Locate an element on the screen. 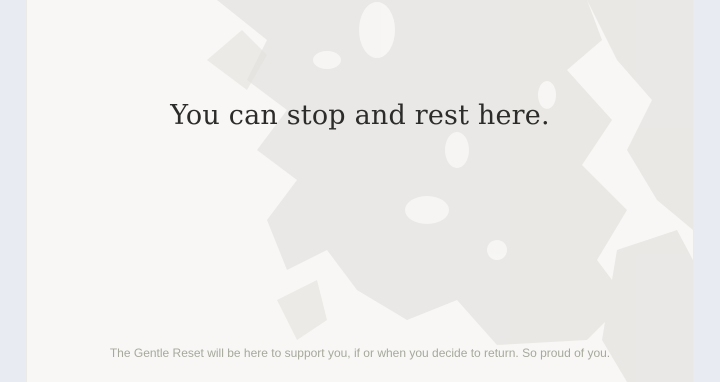 Image resolution: width=720 pixels, height=382 pixels. rest-headline: You can stop and rest here. is located at coordinates (360, 115).